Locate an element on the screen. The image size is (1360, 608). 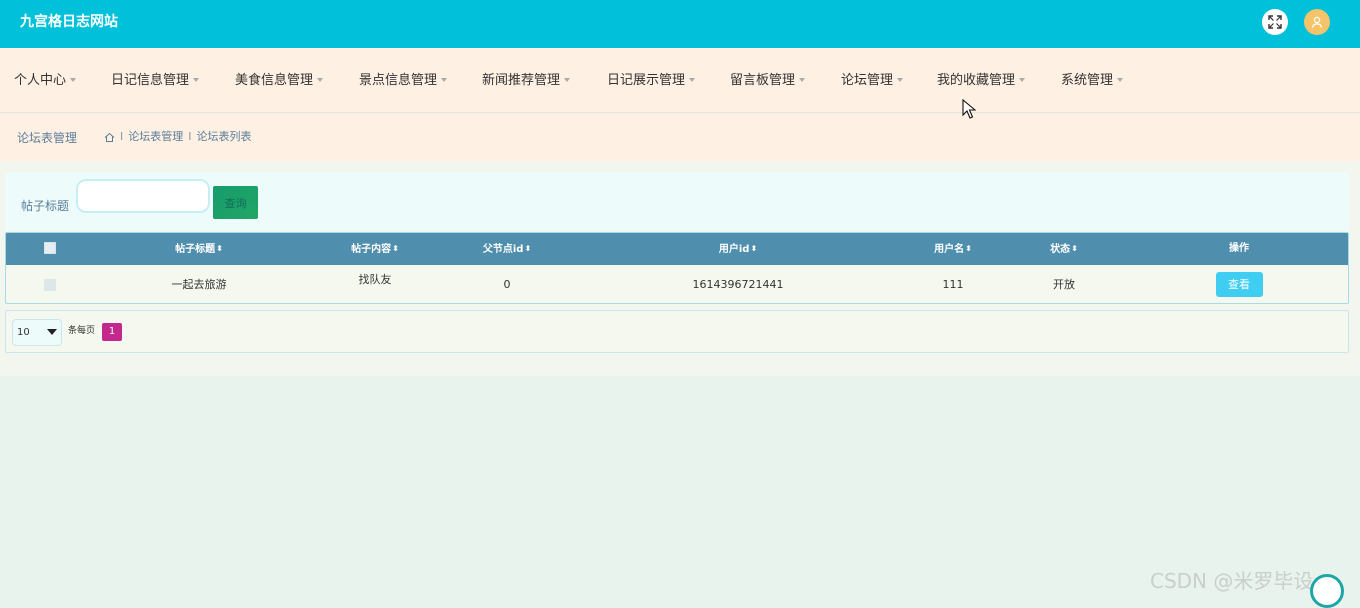
nav-item-diary-info: 日记信息管理 is located at coordinates (155, 81).